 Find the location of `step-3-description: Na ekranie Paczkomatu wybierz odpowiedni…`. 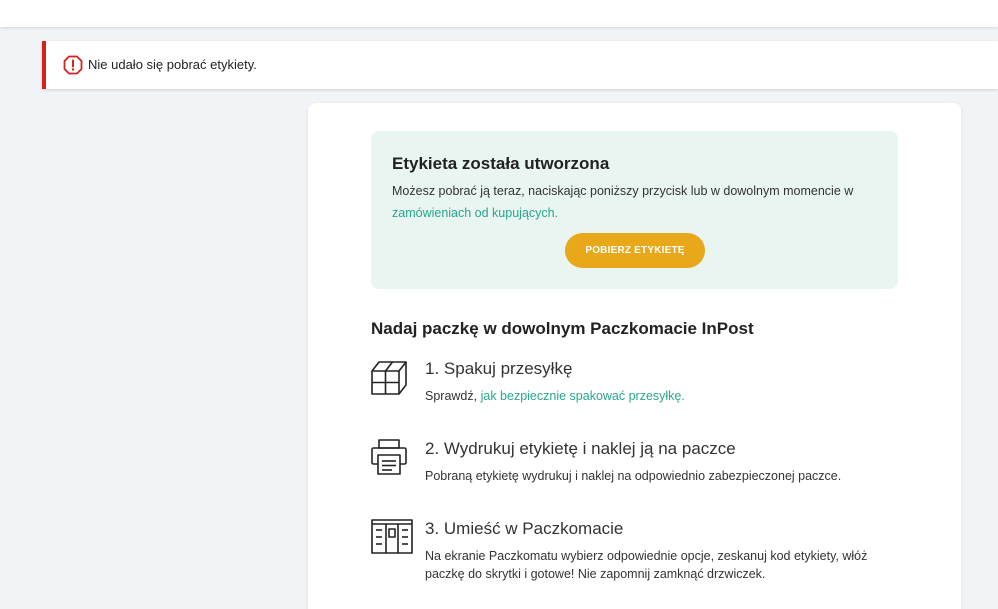

step-3-description: Na ekranie Paczkomatu wybierz odpowiedni… is located at coordinates (646, 565).